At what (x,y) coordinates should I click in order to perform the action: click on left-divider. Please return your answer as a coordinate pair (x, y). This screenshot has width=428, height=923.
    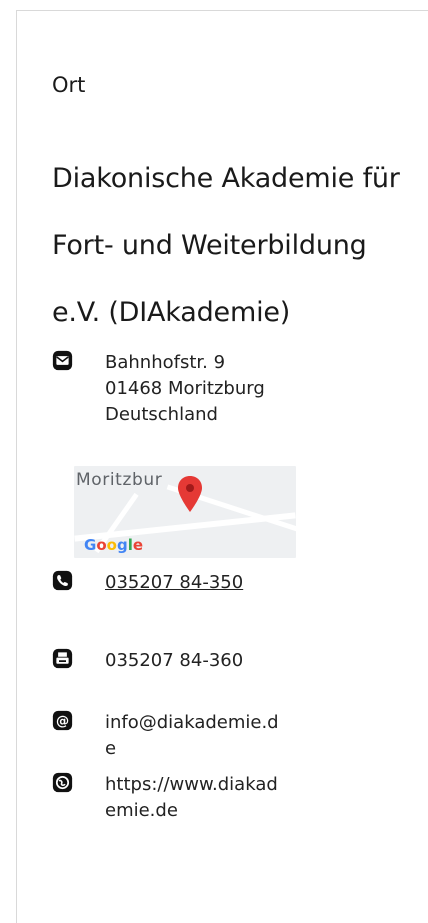
    Looking at the image, I should click on (16, 466).